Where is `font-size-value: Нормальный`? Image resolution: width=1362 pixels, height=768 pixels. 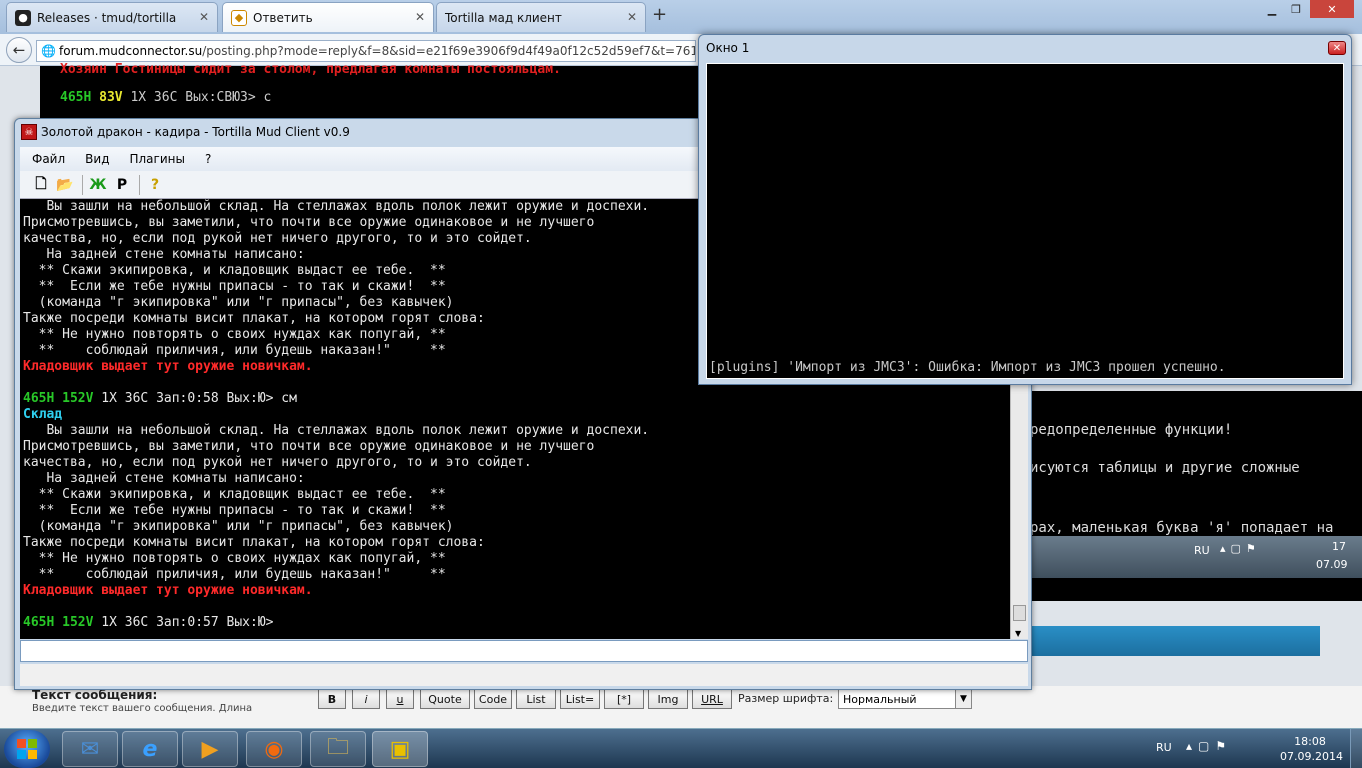
font-size-value: Нормальный is located at coordinates (880, 699).